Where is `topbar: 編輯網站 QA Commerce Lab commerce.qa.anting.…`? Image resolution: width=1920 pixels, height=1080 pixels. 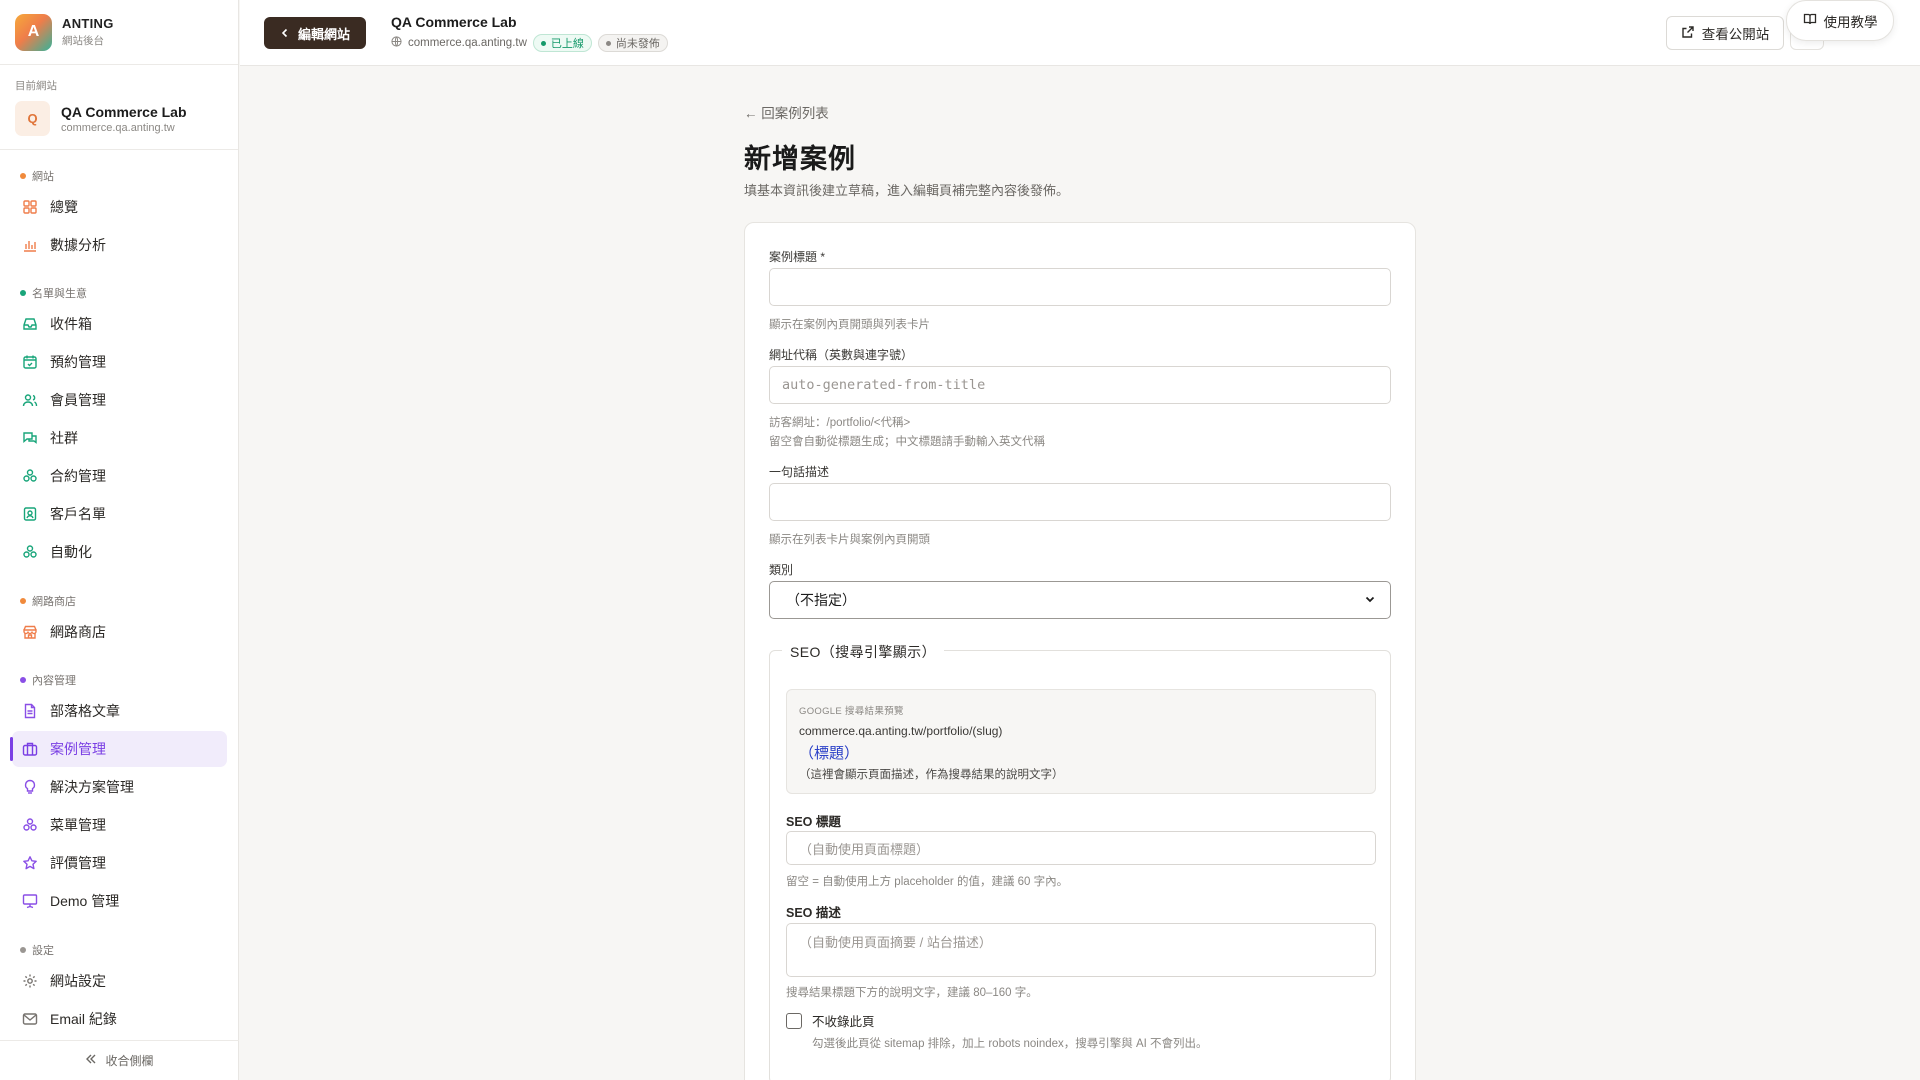 topbar: 編輯網站 QA Commerce Lab commerce.qa.anting.… is located at coordinates (1080, 33).